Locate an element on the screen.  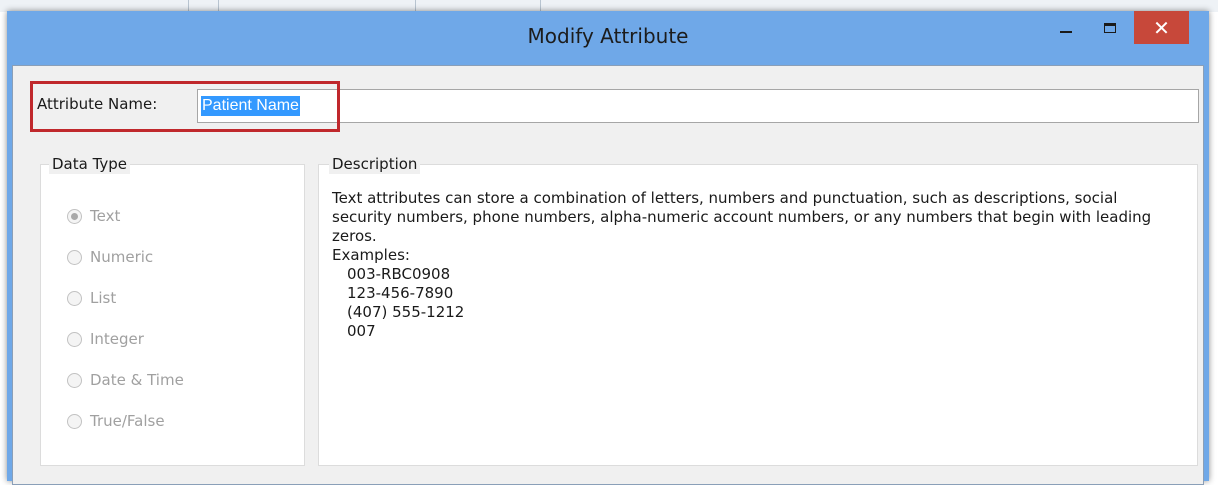
example-line: 007 is located at coordinates (361, 331).